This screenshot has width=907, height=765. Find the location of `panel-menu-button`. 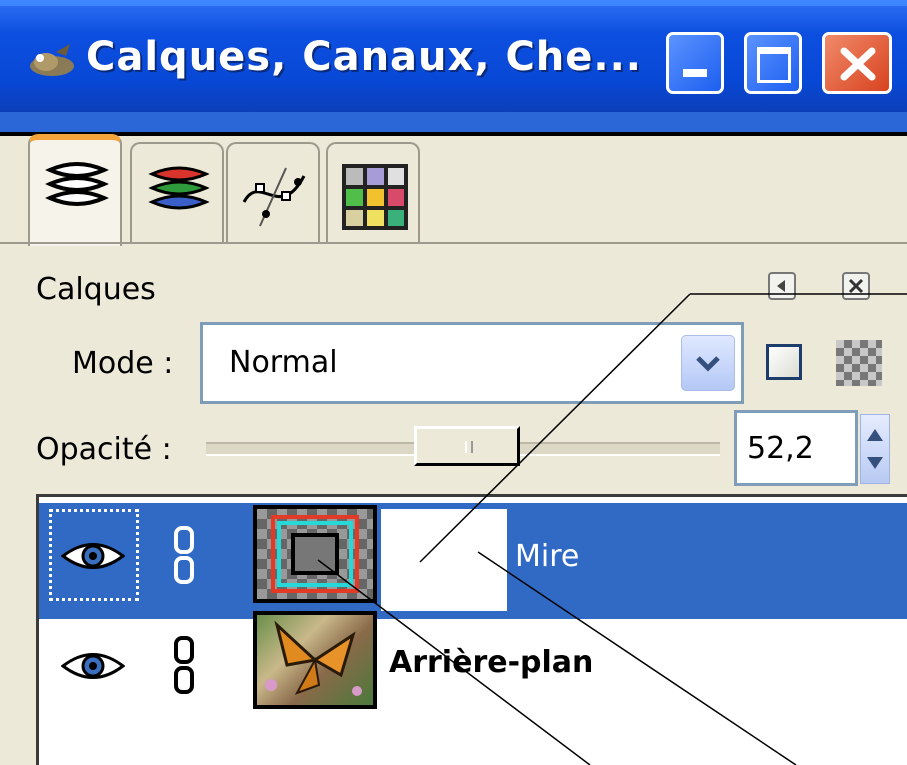

panel-menu-button is located at coordinates (782, 286).